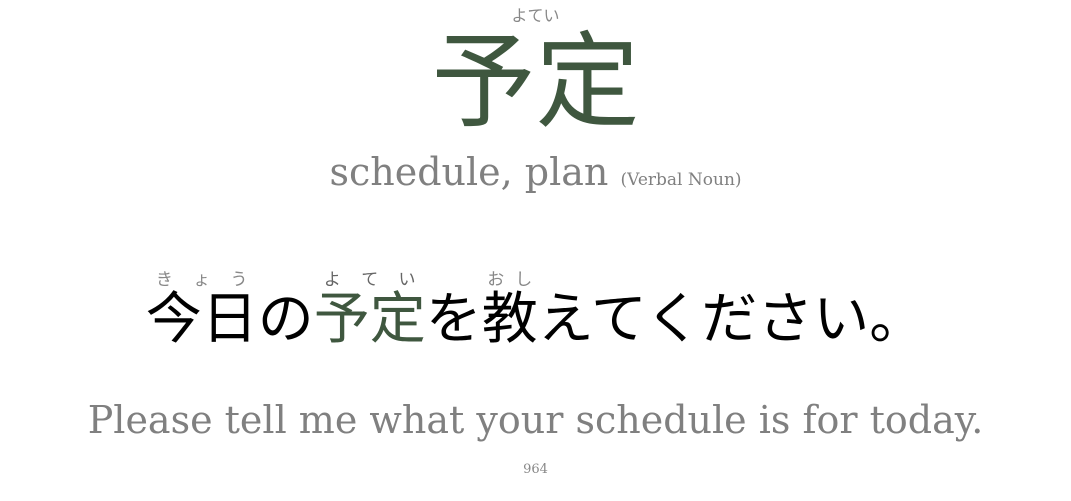  Describe the element at coordinates (369, 280) in the screenshot. I see `furigana: よてい` at that location.